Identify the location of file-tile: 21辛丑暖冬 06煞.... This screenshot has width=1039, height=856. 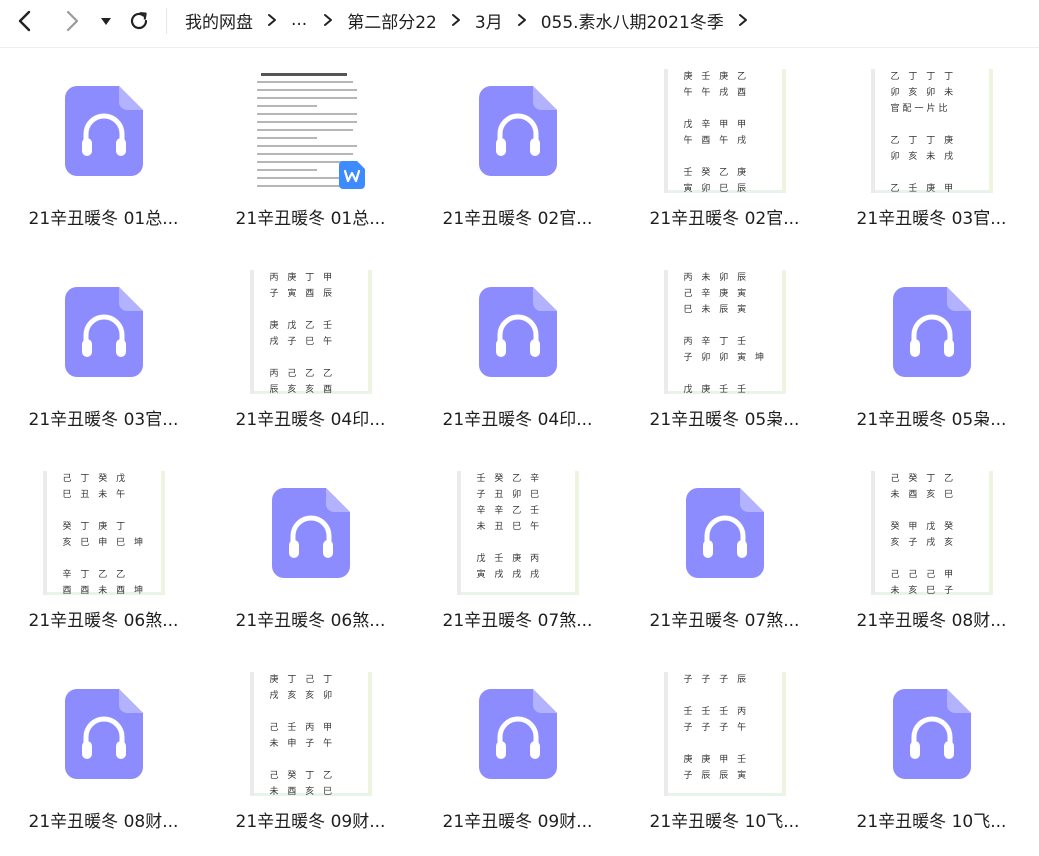
(310, 550).